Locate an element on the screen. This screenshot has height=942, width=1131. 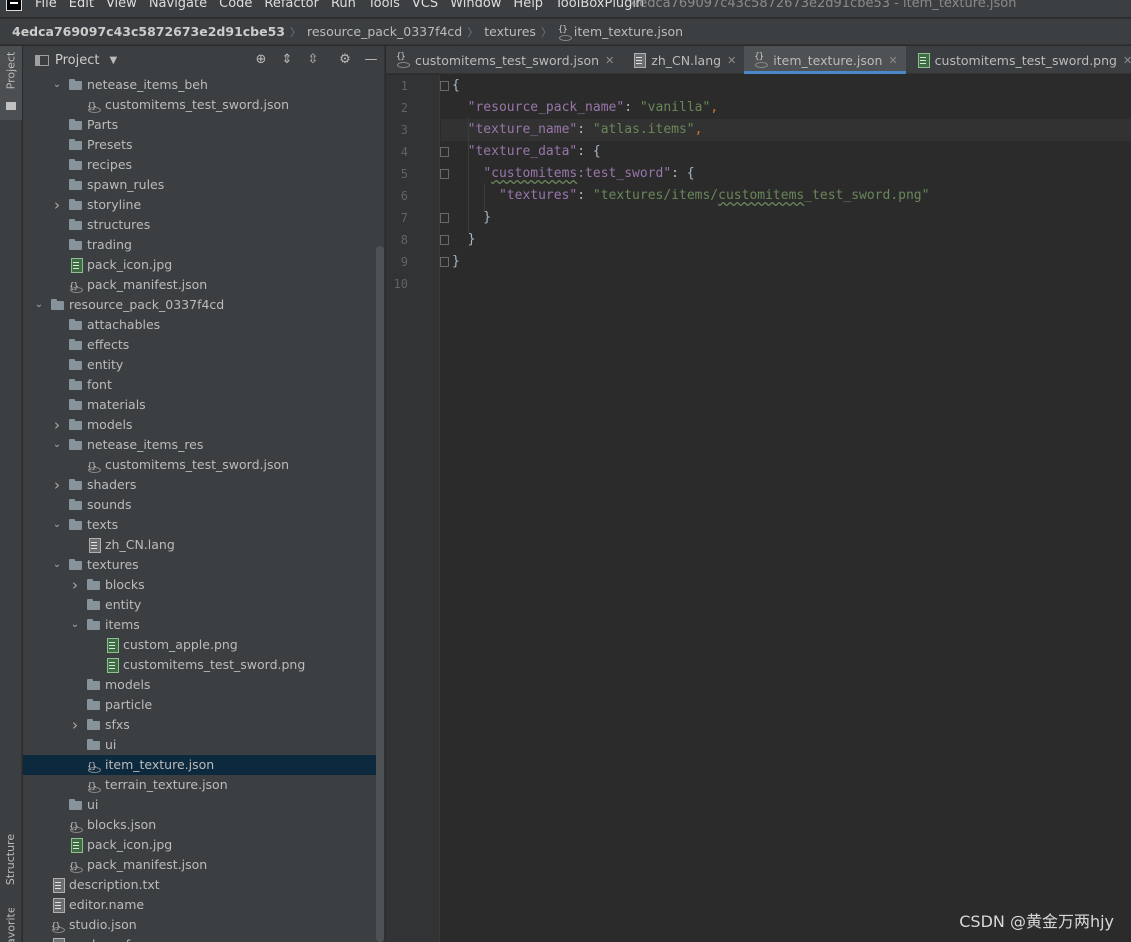
tree-item: zh_CN.lang is located at coordinates (203, 545).